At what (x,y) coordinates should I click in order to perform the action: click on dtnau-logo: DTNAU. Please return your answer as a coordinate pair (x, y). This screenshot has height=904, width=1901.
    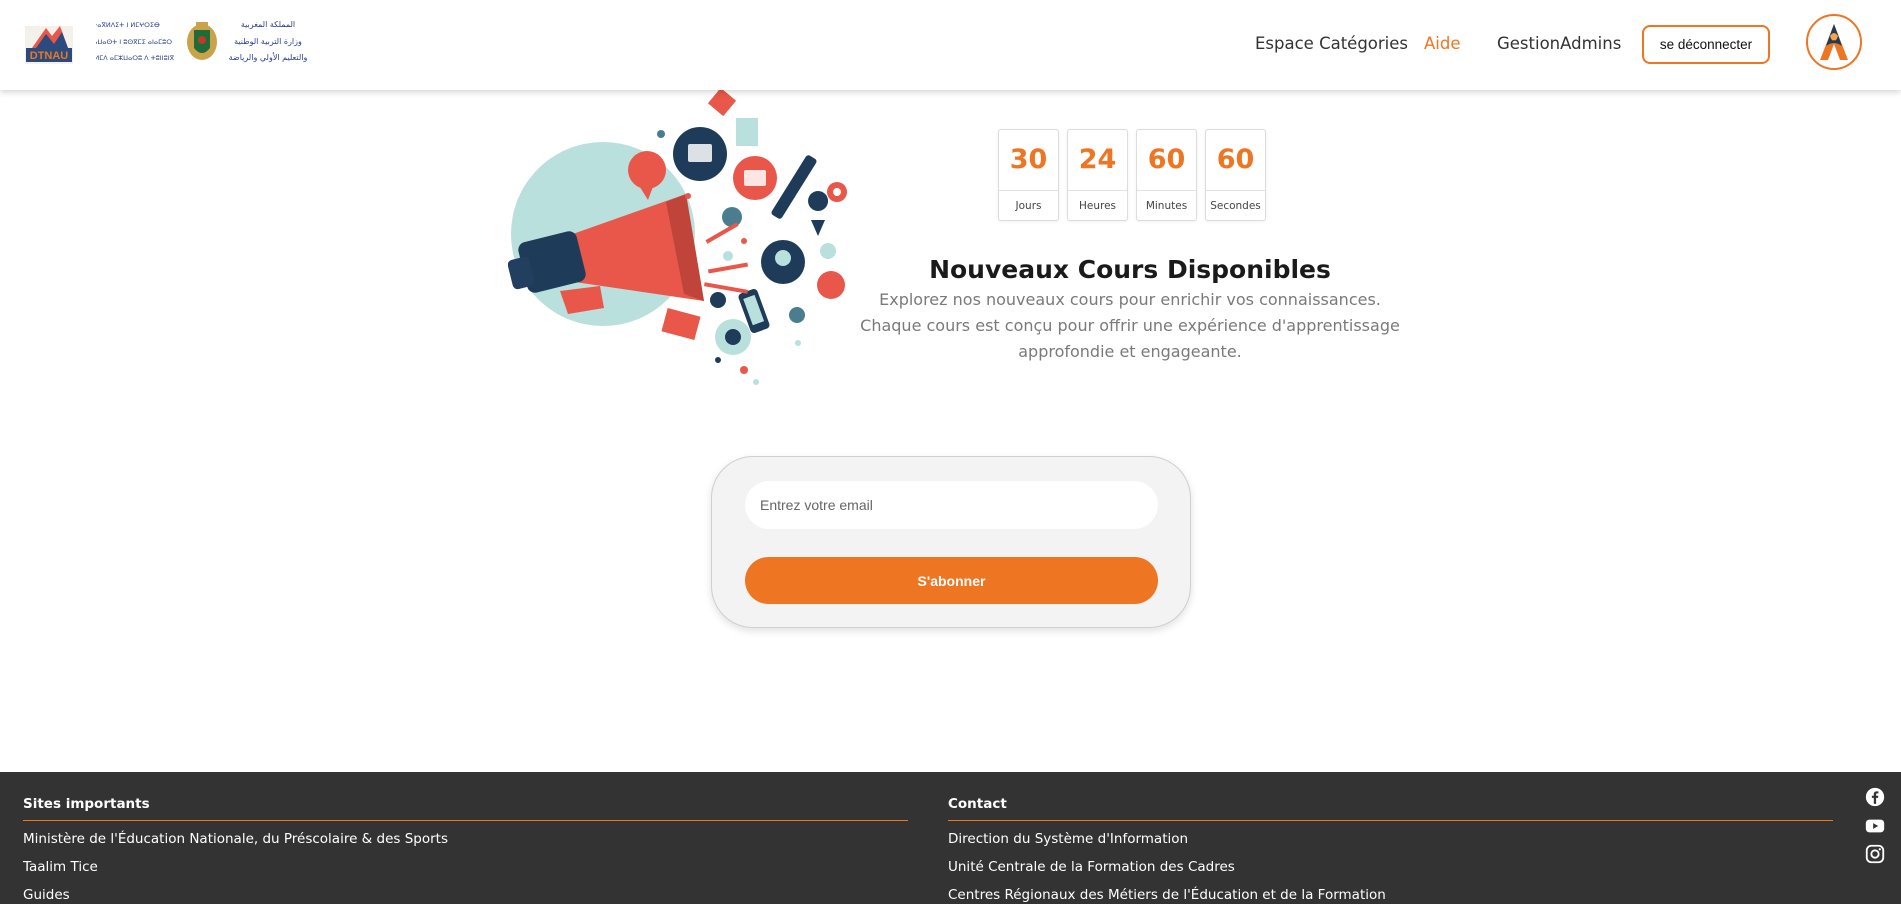
    Looking at the image, I should click on (50, 44).